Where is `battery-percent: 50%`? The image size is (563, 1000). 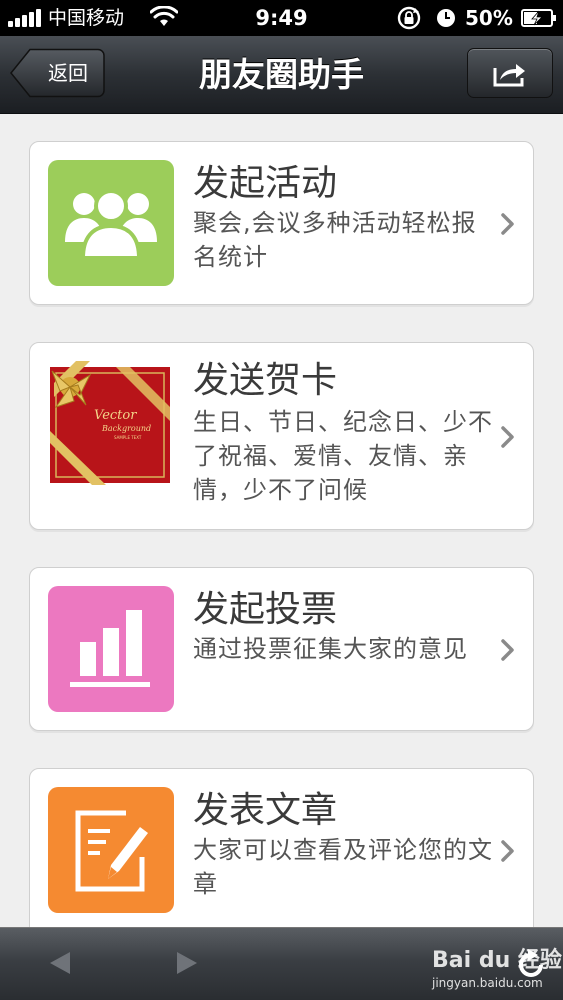 battery-percent: 50% is located at coordinates (489, 18).